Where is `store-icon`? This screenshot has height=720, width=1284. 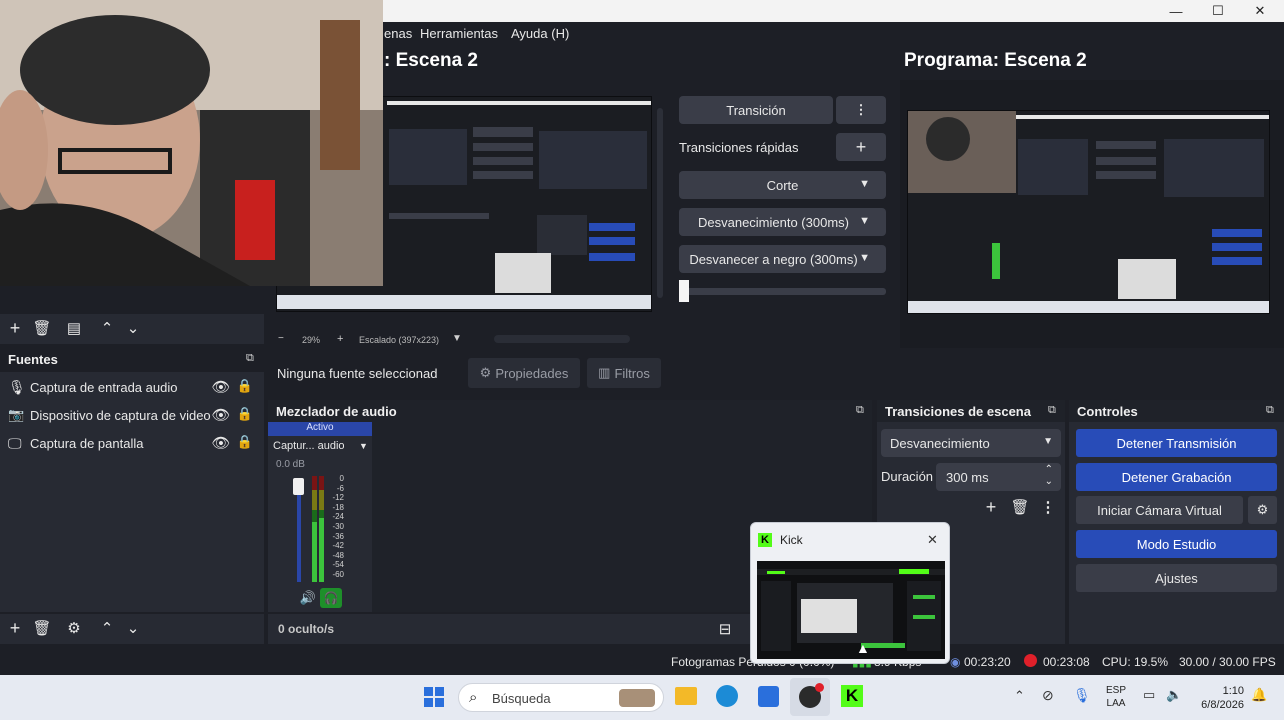
store-icon is located at coordinates (768, 696).